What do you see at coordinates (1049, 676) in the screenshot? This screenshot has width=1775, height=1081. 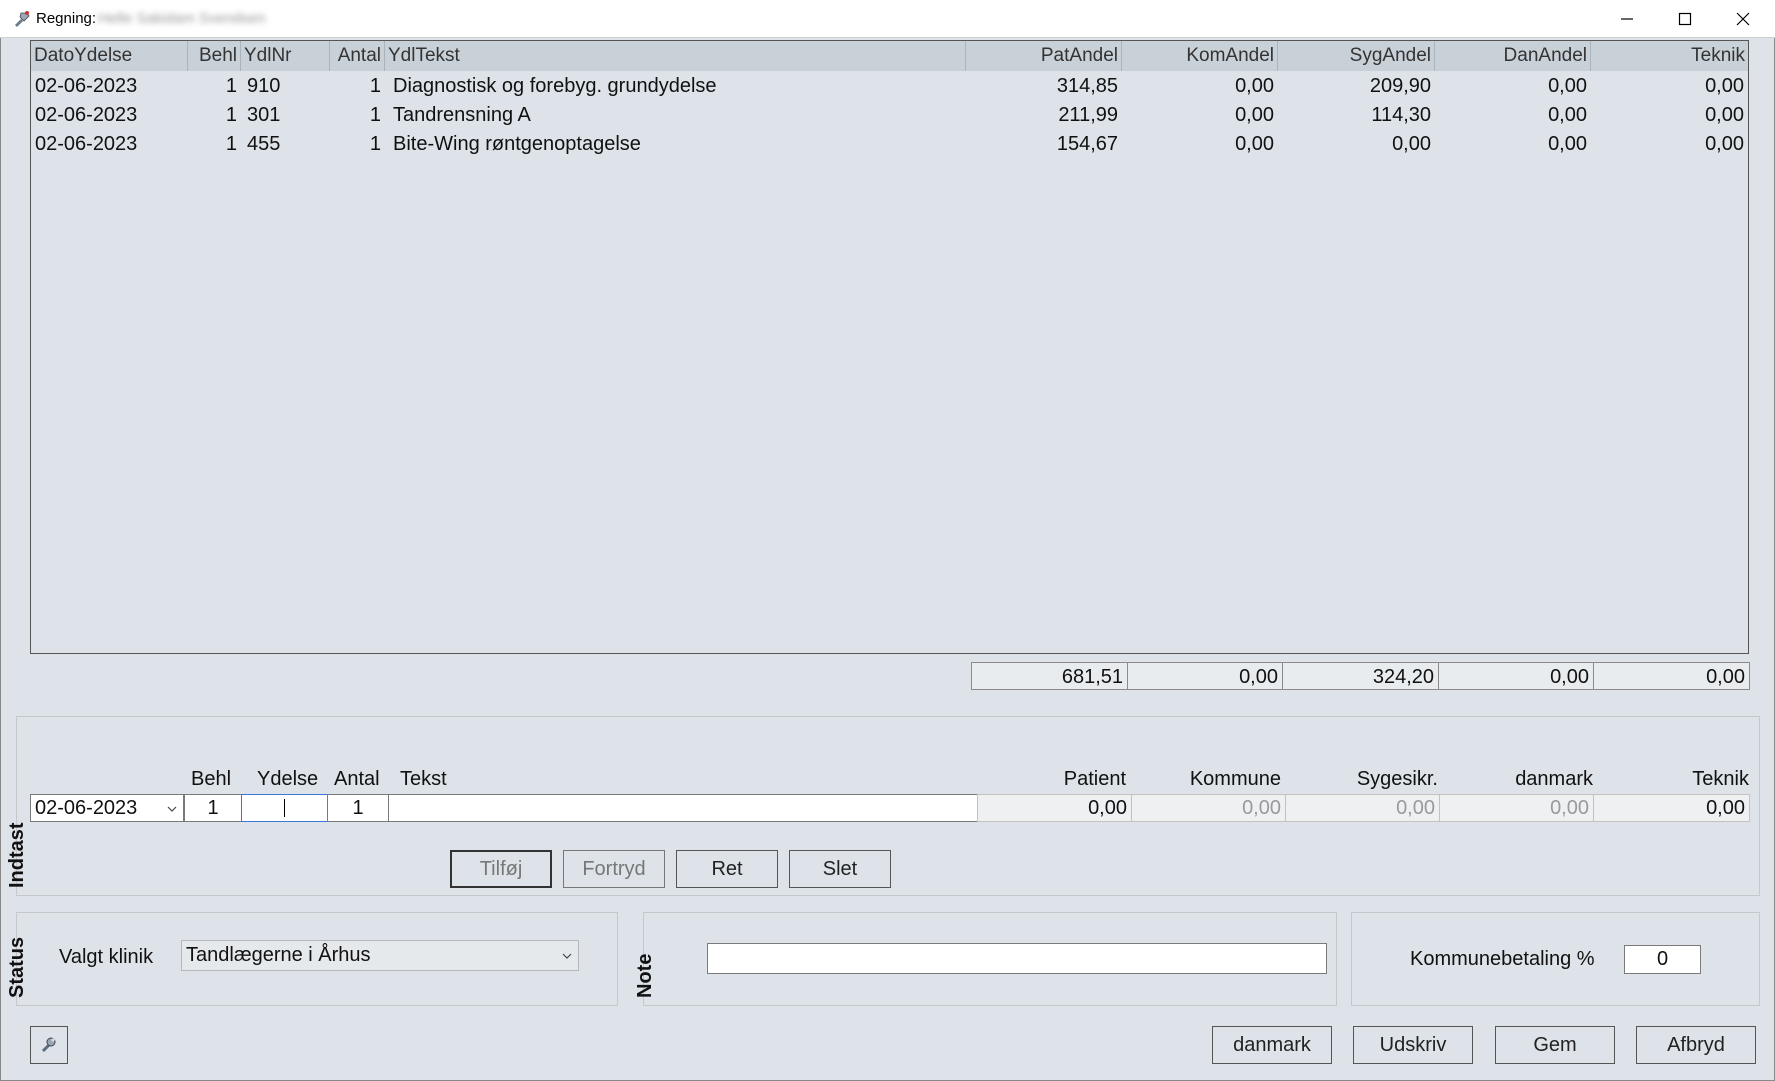 I see `total-patandel: 681,51` at bounding box center [1049, 676].